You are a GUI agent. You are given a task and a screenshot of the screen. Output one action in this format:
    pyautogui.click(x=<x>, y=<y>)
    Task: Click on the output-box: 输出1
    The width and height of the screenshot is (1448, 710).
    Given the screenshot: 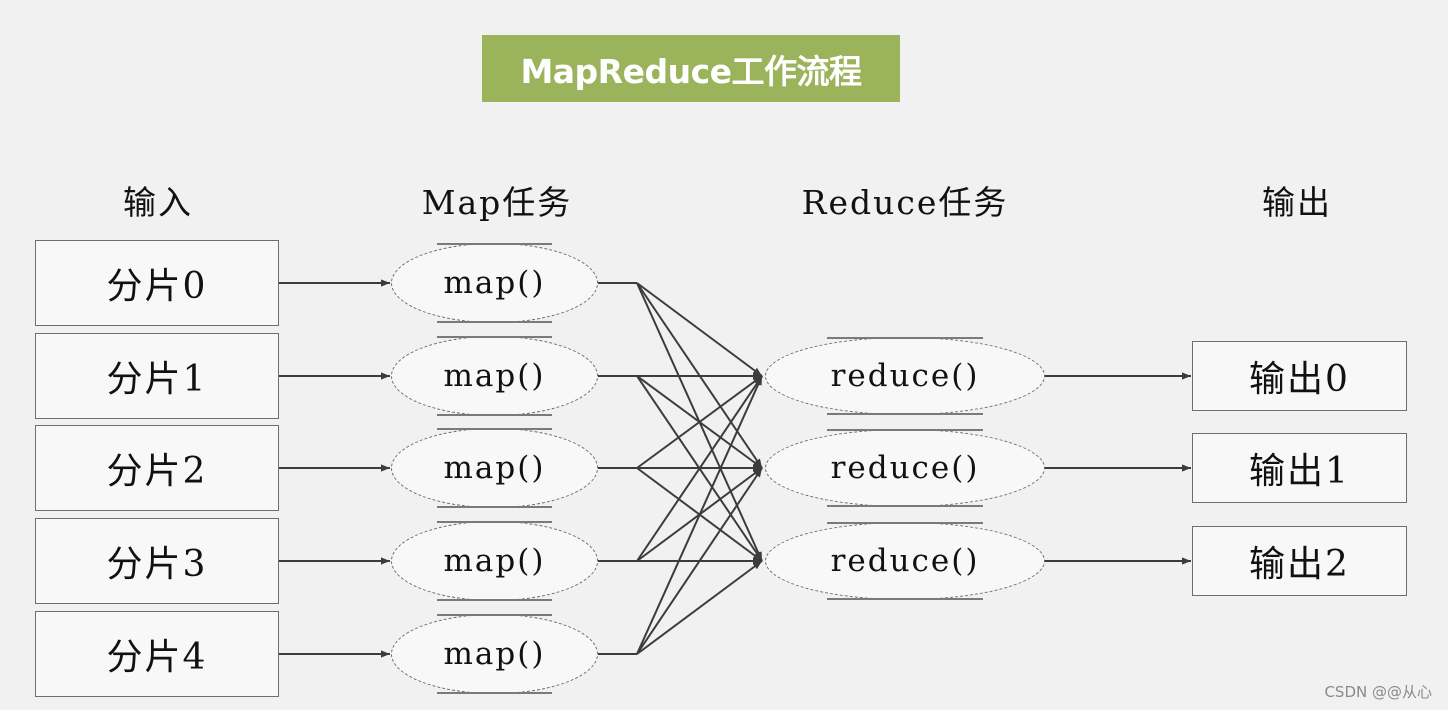 What is the action you would take?
    pyautogui.click(x=1299, y=468)
    